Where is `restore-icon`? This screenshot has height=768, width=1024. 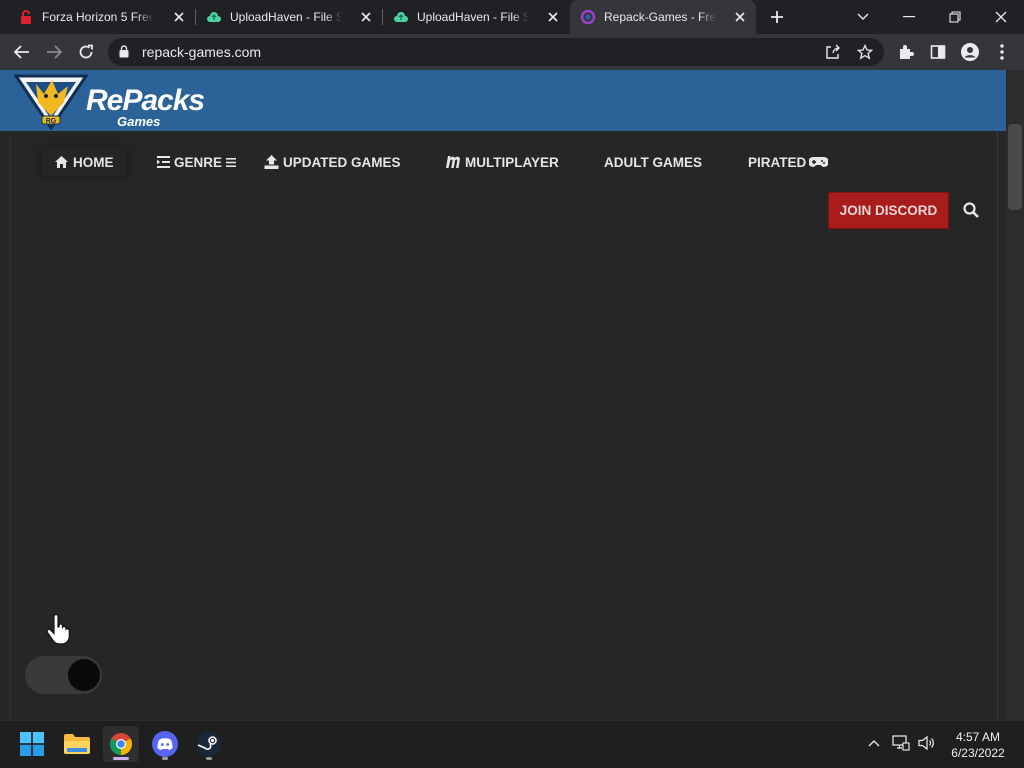 restore-icon is located at coordinates (955, 17).